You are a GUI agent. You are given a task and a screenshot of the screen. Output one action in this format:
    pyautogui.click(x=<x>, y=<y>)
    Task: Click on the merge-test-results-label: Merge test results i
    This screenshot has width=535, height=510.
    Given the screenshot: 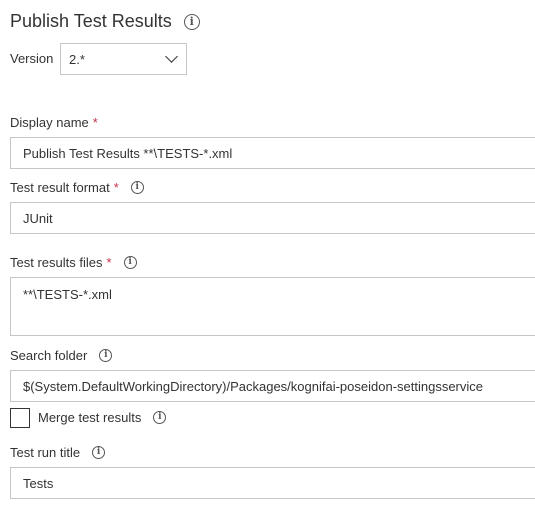 What is the action you would take?
    pyautogui.click(x=102, y=417)
    